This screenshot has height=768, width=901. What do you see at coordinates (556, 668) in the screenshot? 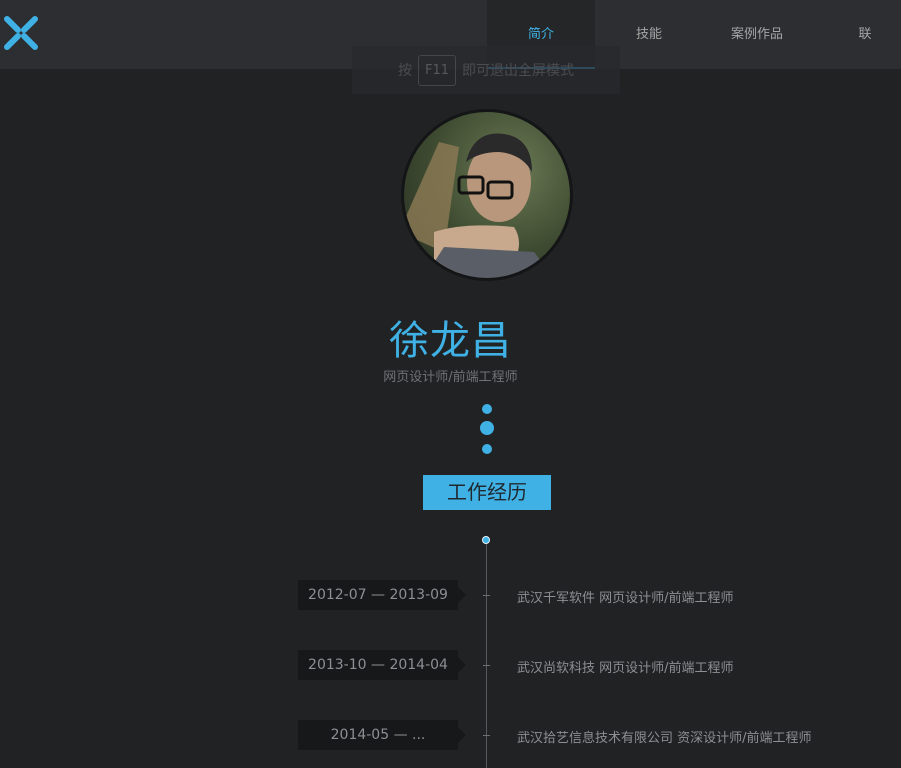
I see `job-company: 武汉尚软科技` at bounding box center [556, 668].